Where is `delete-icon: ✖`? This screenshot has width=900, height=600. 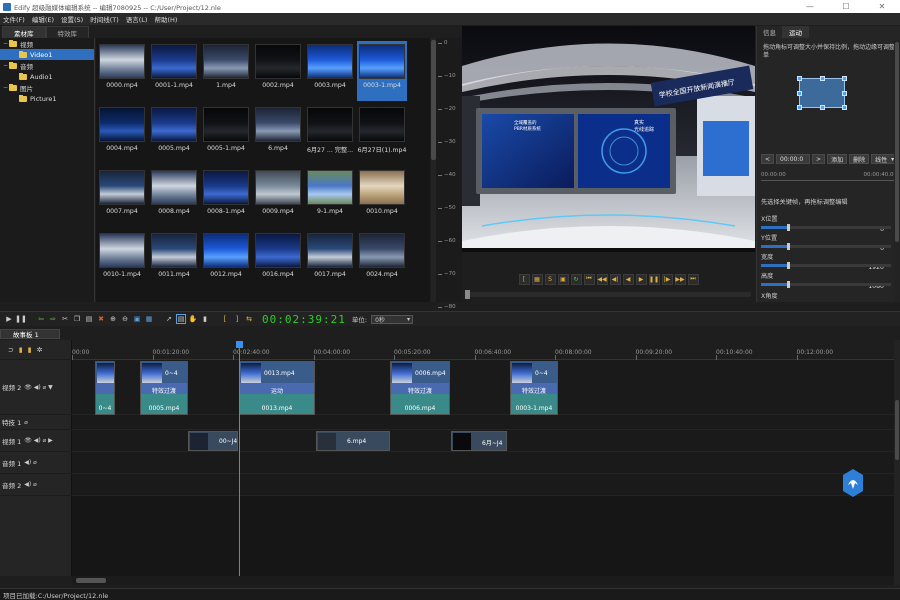
delete-icon: ✖ is located at coordinates (101, 319).